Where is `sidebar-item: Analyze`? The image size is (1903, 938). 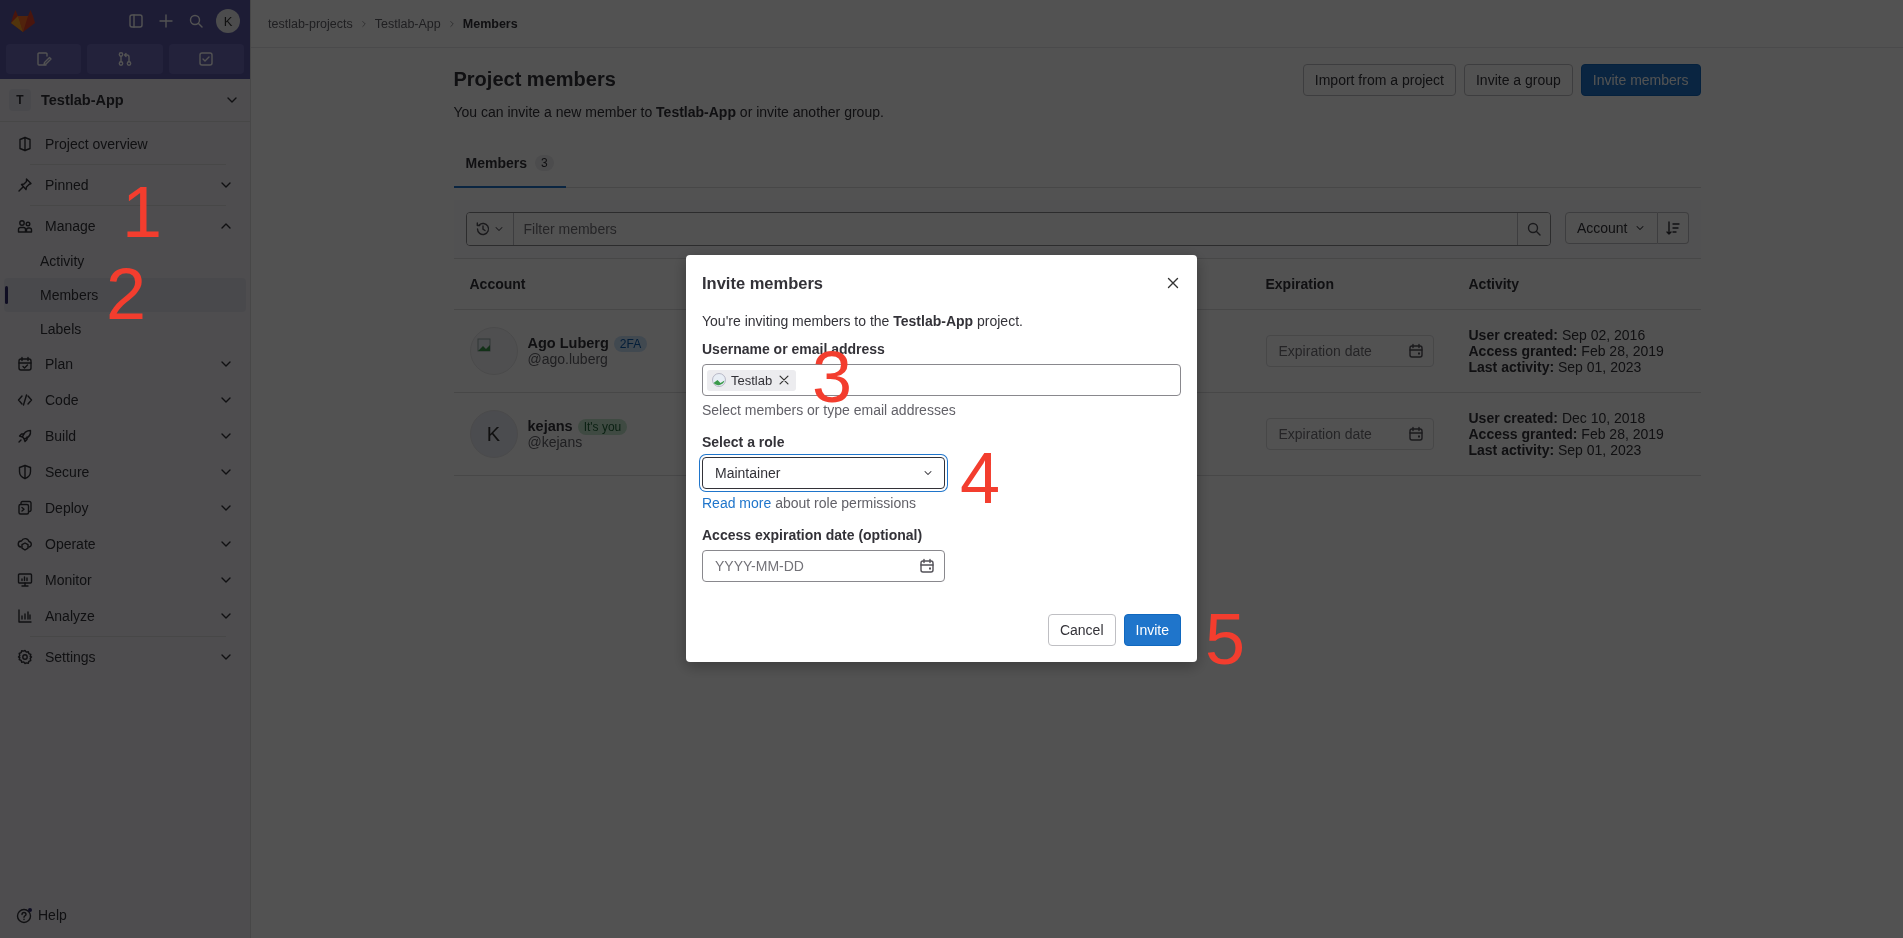 sidebar-item: Analyze is located at coordinates (70, 616).